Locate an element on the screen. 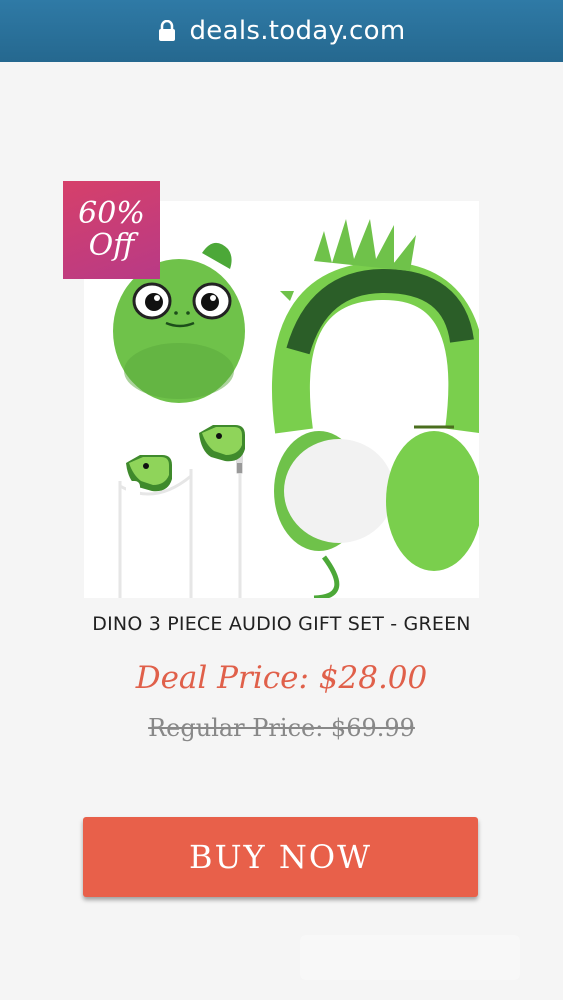 This screenshot has width=563, height=1000. discount-label: Off is located at coordinates (111, 245).